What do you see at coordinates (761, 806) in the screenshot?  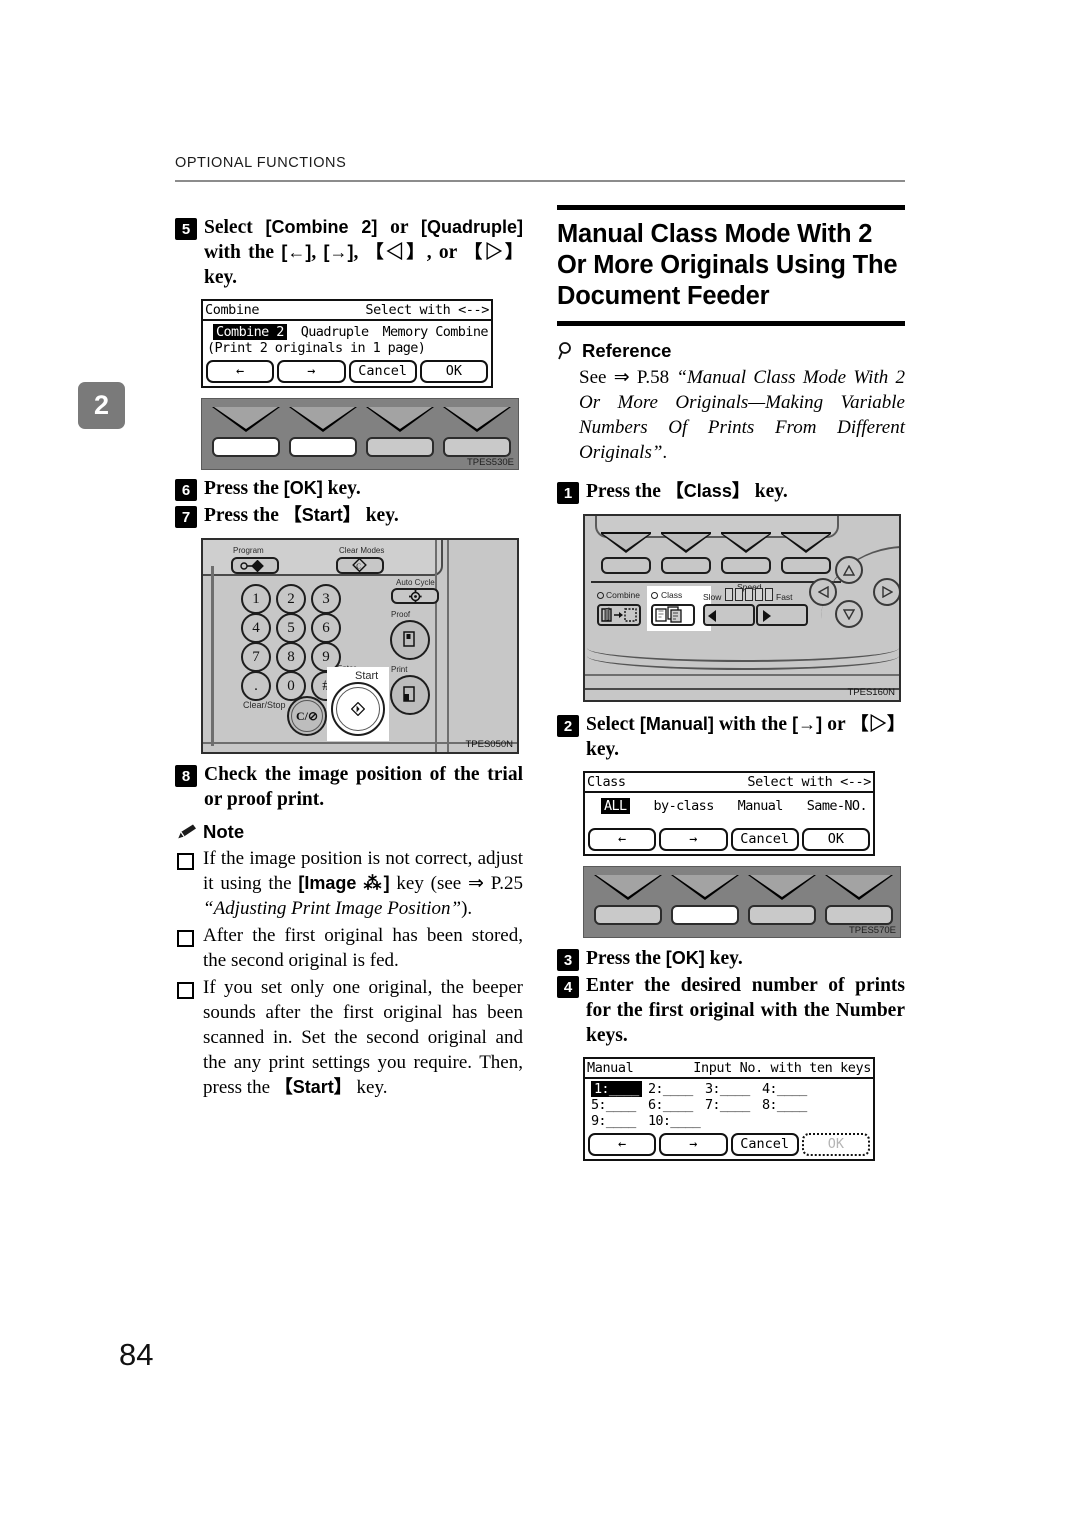 I see `lcd-option-manual: Manual` at bounding box center [761, 806].